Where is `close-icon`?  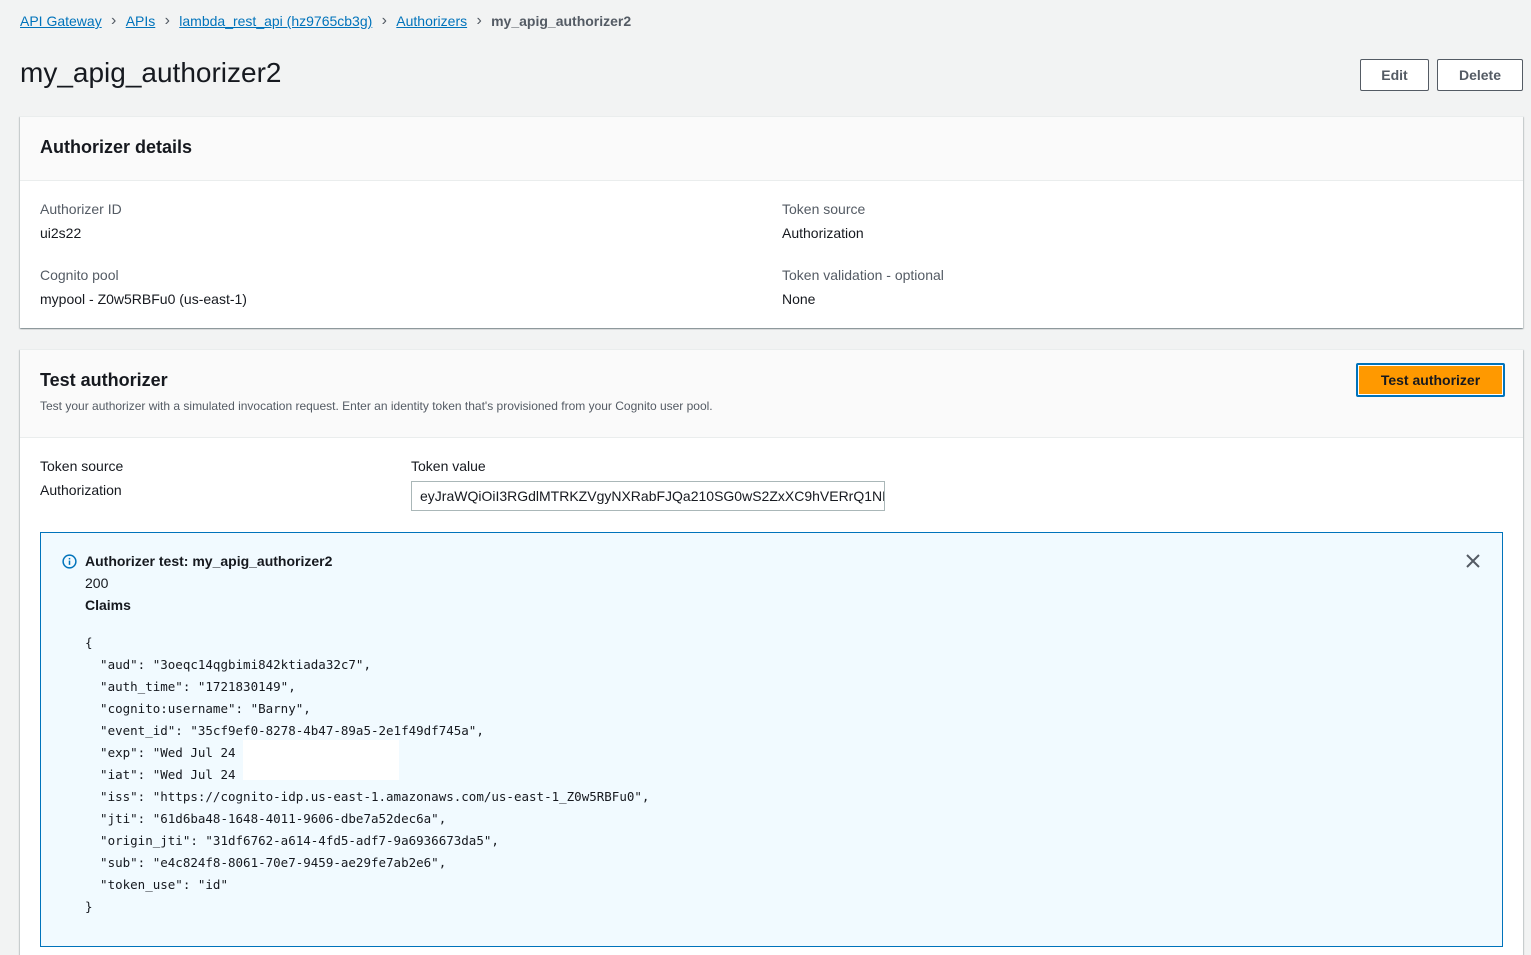
close-icon is located at coordinates (1473, 561).